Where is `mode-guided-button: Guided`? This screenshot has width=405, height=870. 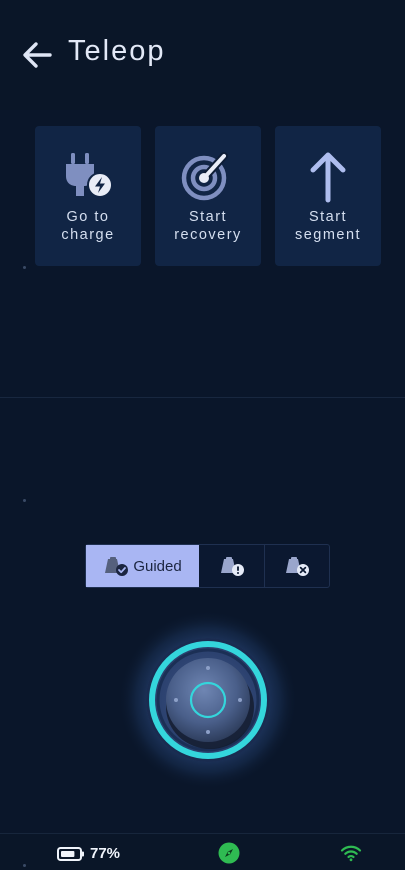
mode-guided-button: Guided is located at coordinates (142, 566).